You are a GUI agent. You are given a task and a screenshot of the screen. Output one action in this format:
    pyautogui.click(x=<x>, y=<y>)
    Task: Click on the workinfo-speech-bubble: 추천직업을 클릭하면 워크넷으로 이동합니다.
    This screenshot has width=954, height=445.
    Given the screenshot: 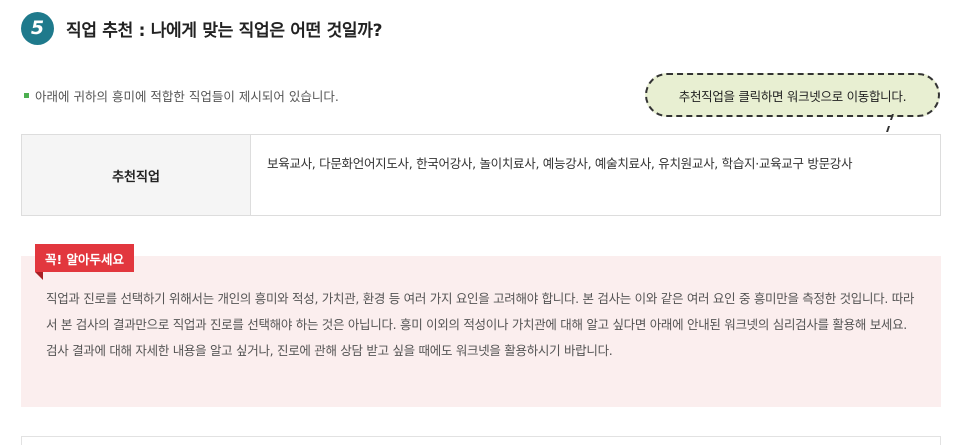 What is the action you would take?
    pyautogui.click(x=792, y=95)
    